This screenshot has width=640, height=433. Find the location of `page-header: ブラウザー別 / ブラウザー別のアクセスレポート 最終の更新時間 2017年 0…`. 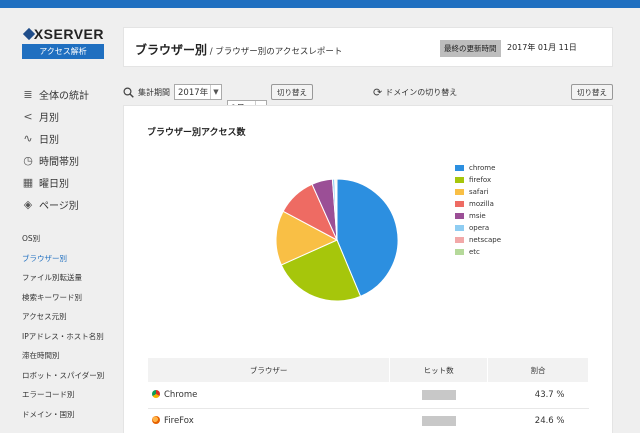

page-header: ブラウザー別 / ブラウザー別のアクセスレポート 最終の更新時間 2017年 0… is located at coordinates (368, 47).